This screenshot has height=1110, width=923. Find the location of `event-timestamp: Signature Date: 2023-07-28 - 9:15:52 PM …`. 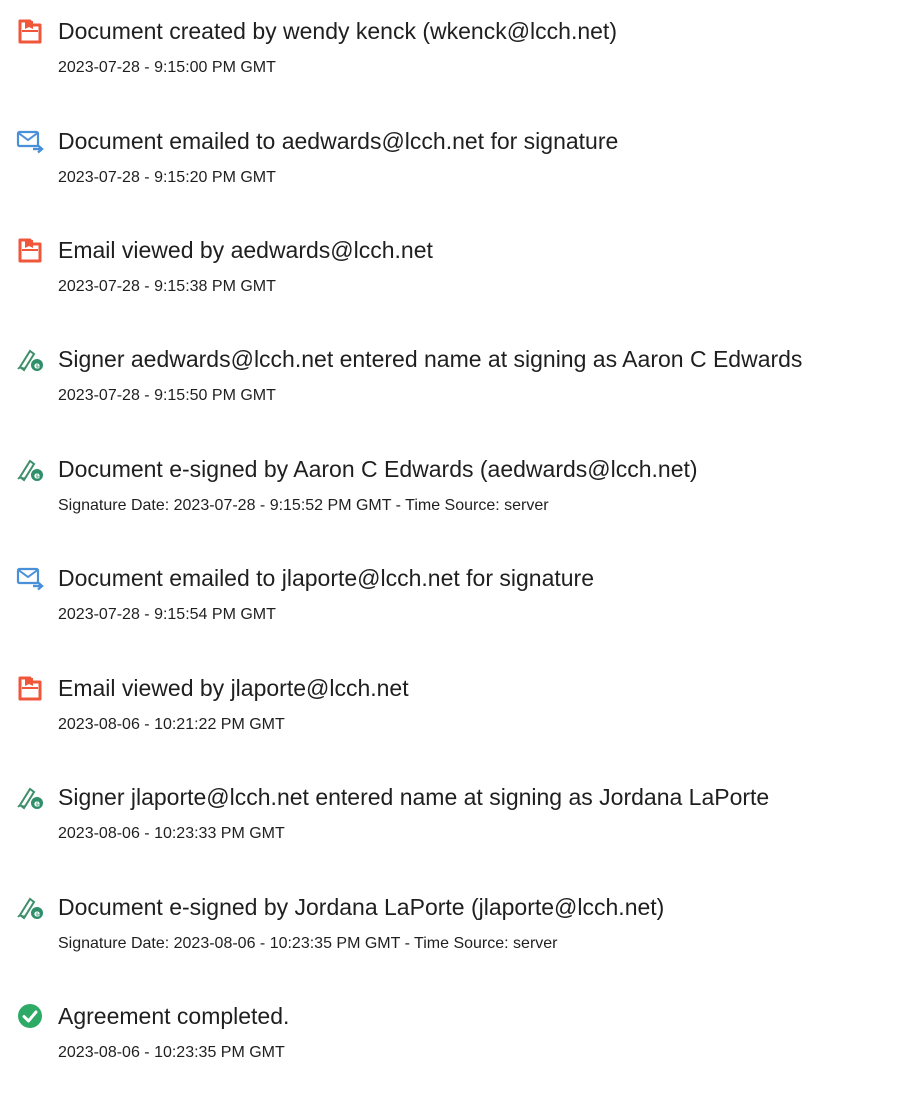

event-timestamp: Signature Date: 2023-07-28 - 9:15:52 PM … is located at coordinates (303, 505).